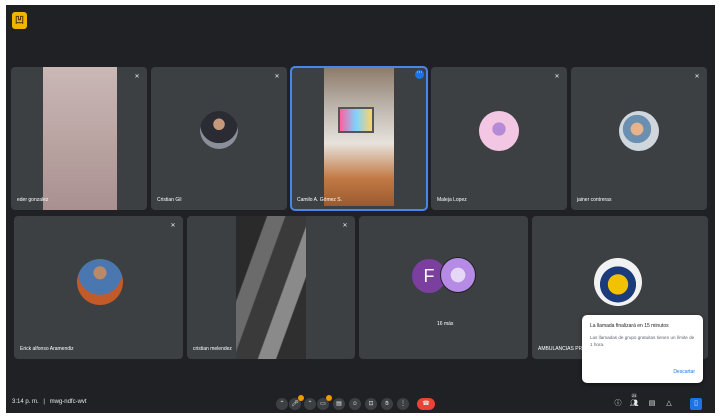 Image resolution: width=722 pixels, height=416 pixels. I want to click on more-participants-label: 16 más, so click(445, 324).